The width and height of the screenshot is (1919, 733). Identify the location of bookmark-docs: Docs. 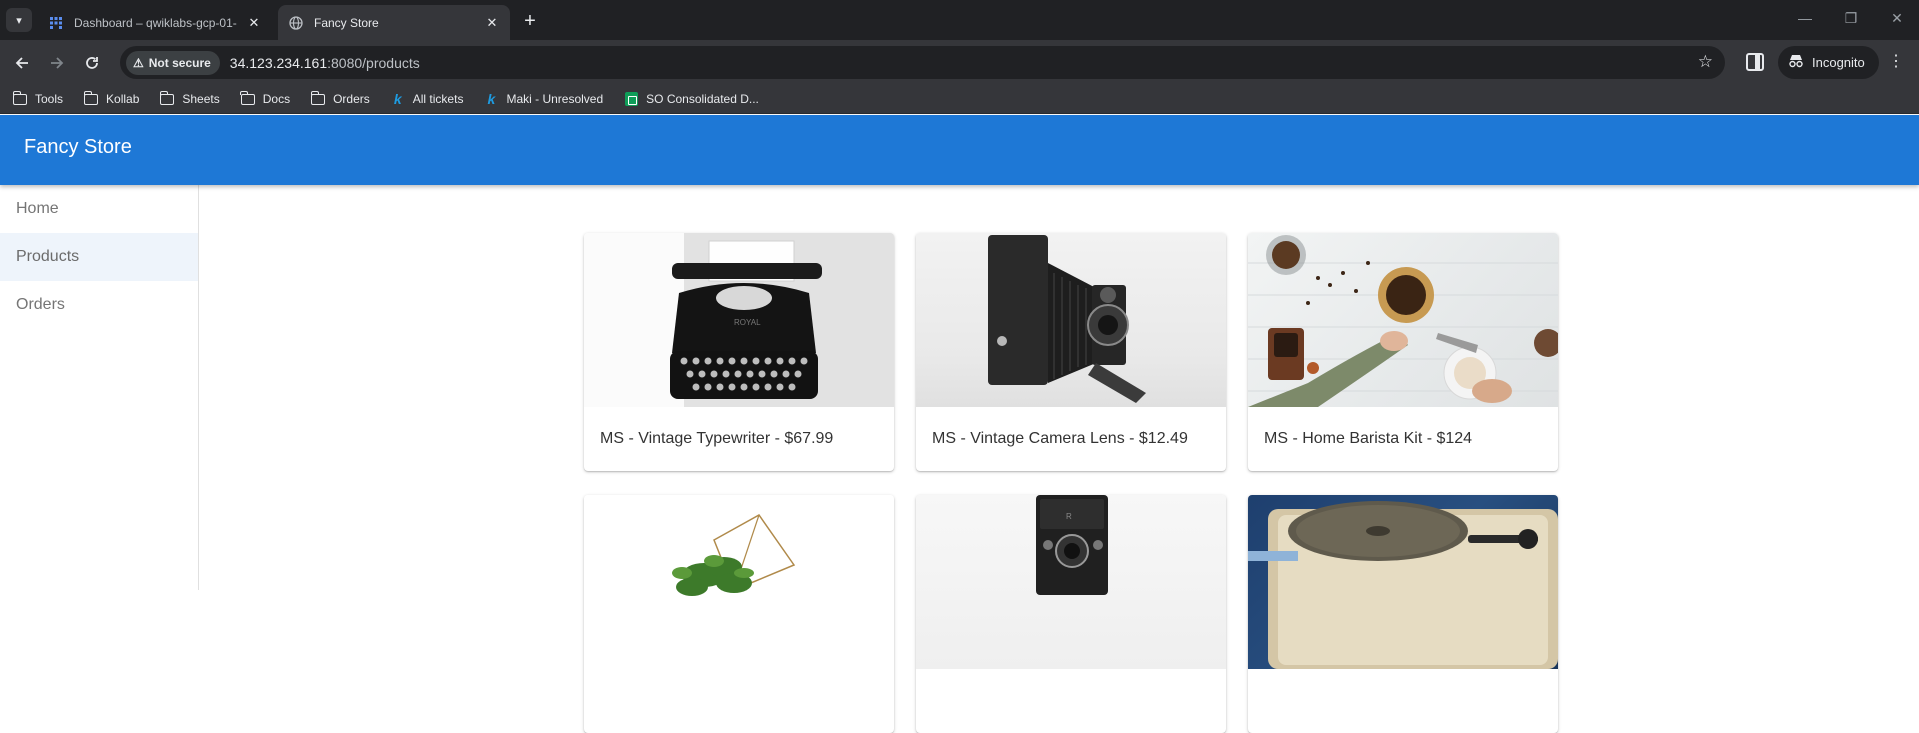
(265, 98).